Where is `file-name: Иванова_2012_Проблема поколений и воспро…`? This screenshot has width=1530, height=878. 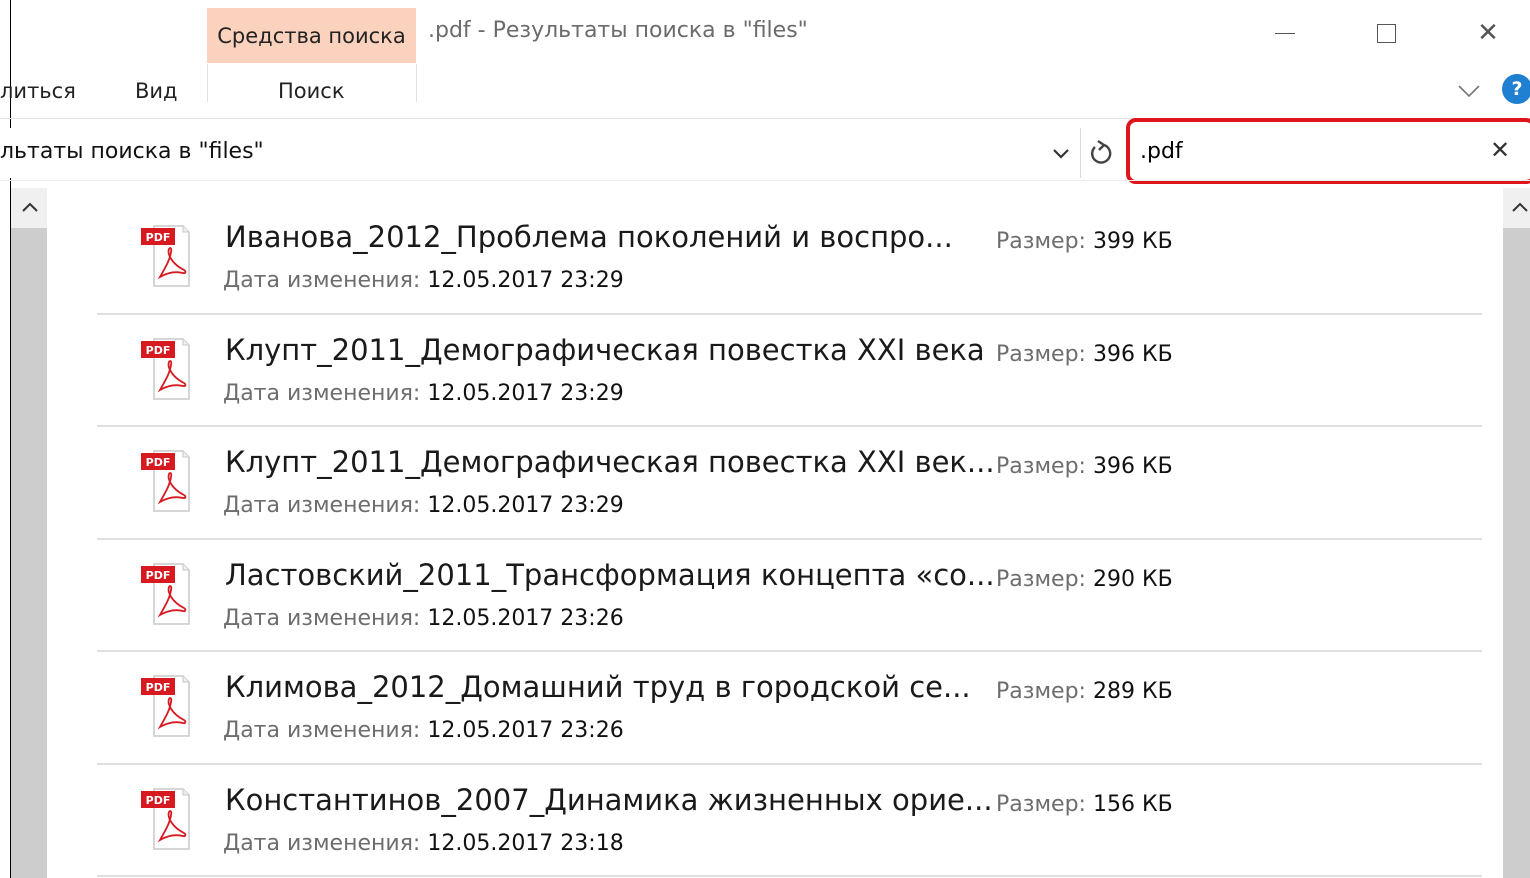
file-name: Иванова_2012_Проблема поколений и воспро… is located at coordinates (589, 237).